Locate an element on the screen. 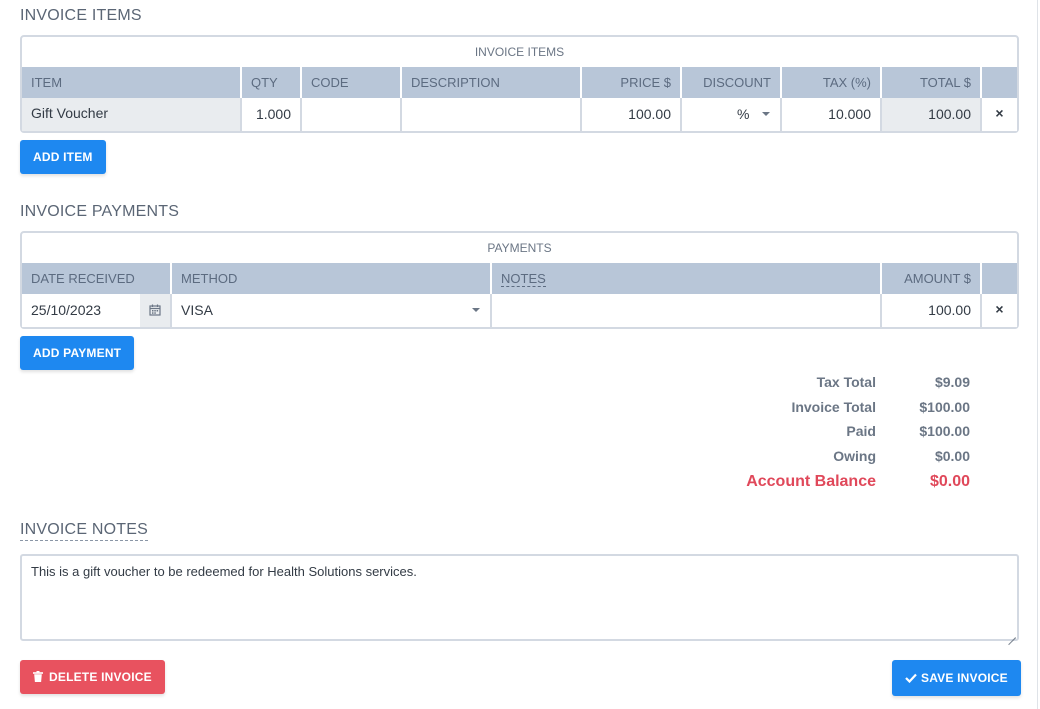 This screenshot has height=709, width=1040. add-payment-button: ADD PAYMENT is located at coordinates (77, 353).